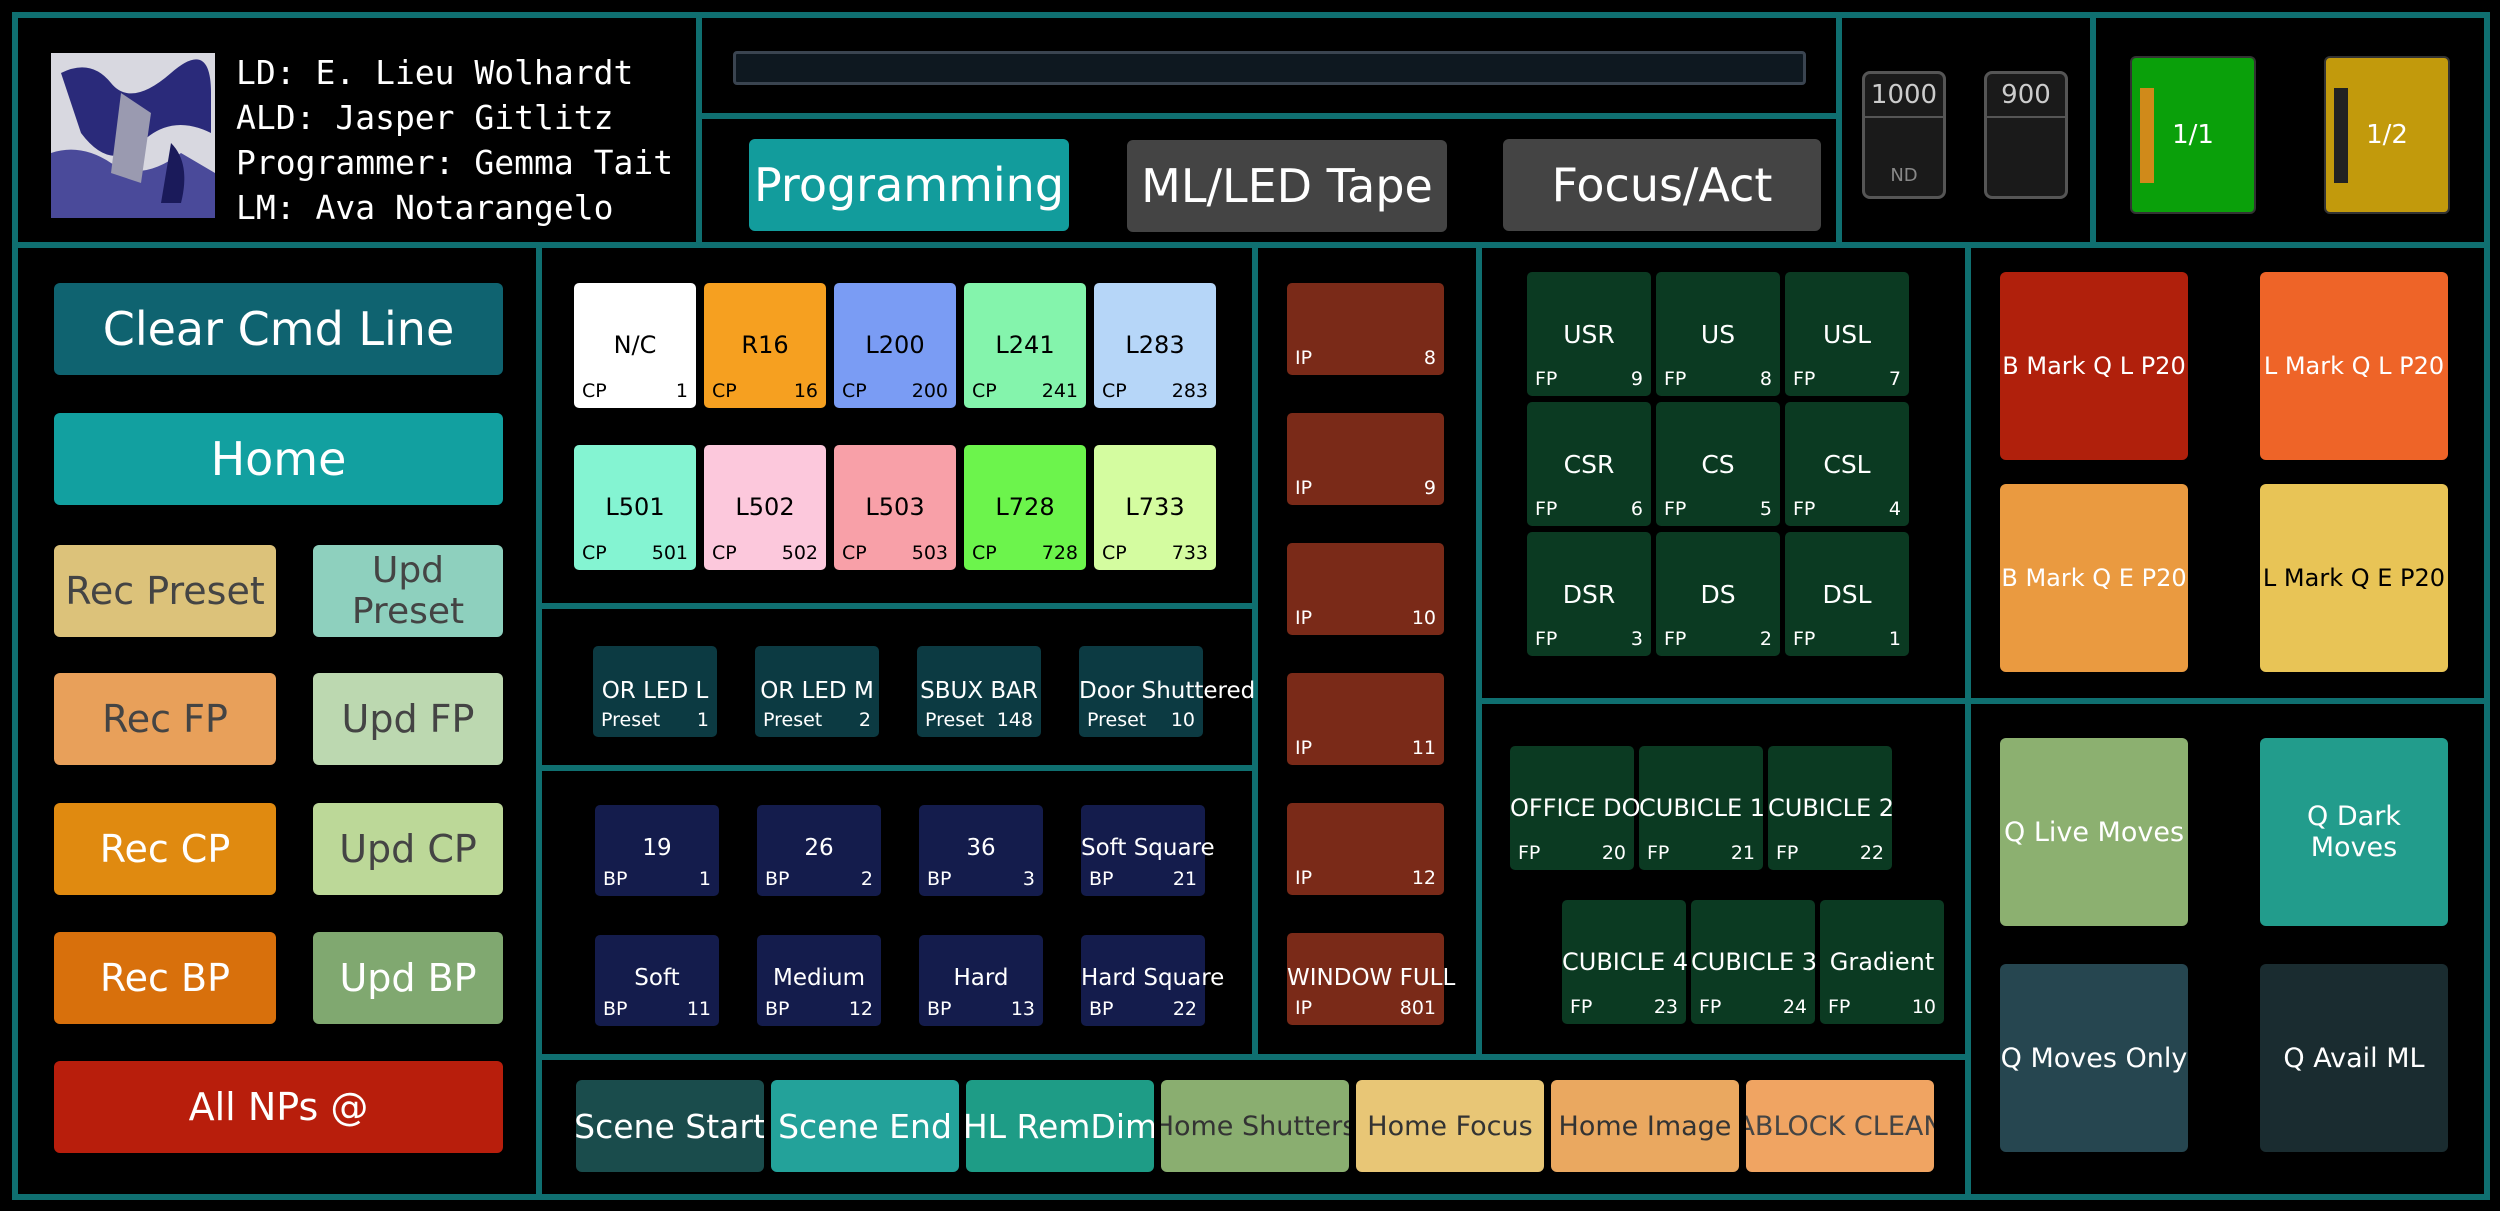 This screenshot has height=1211, width=2500. Describe the element at coordinates (1025, 345) in the screenshot. I see `color-palette-l241: L241 CP 241` at that location.